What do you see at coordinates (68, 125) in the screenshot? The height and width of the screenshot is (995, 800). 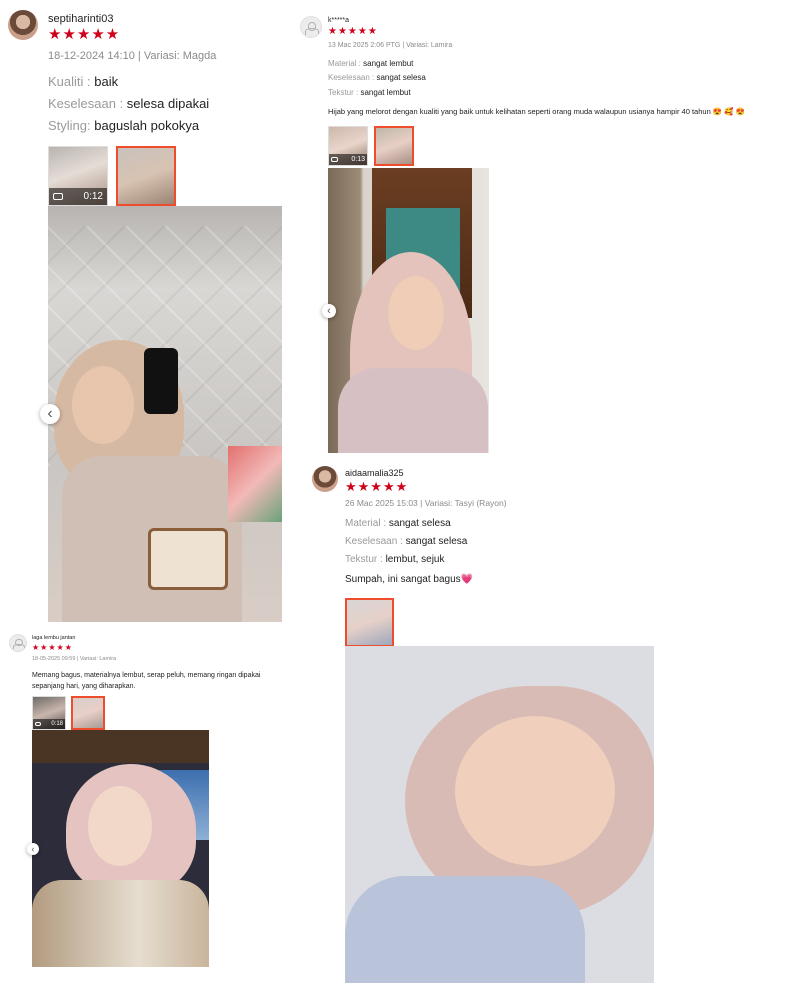 I see `attribute-key: Styling` at bounding box center [68, 125].